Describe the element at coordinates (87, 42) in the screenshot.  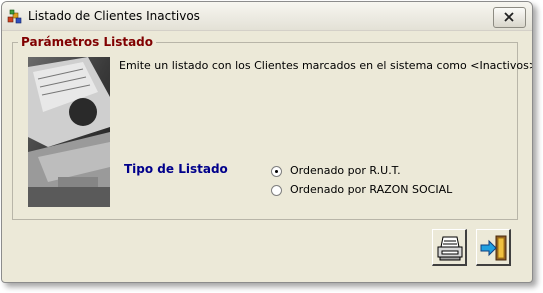
I see `group-legend: Parámetros Listado` at that location.